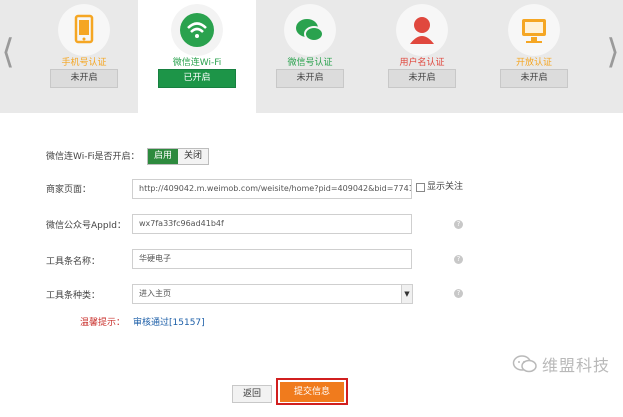 The image size is (623, 417). Describe the element at coordinates (86, 226) in the screenshot. I see `appid-label: 微信公众号AppId：` at that location.